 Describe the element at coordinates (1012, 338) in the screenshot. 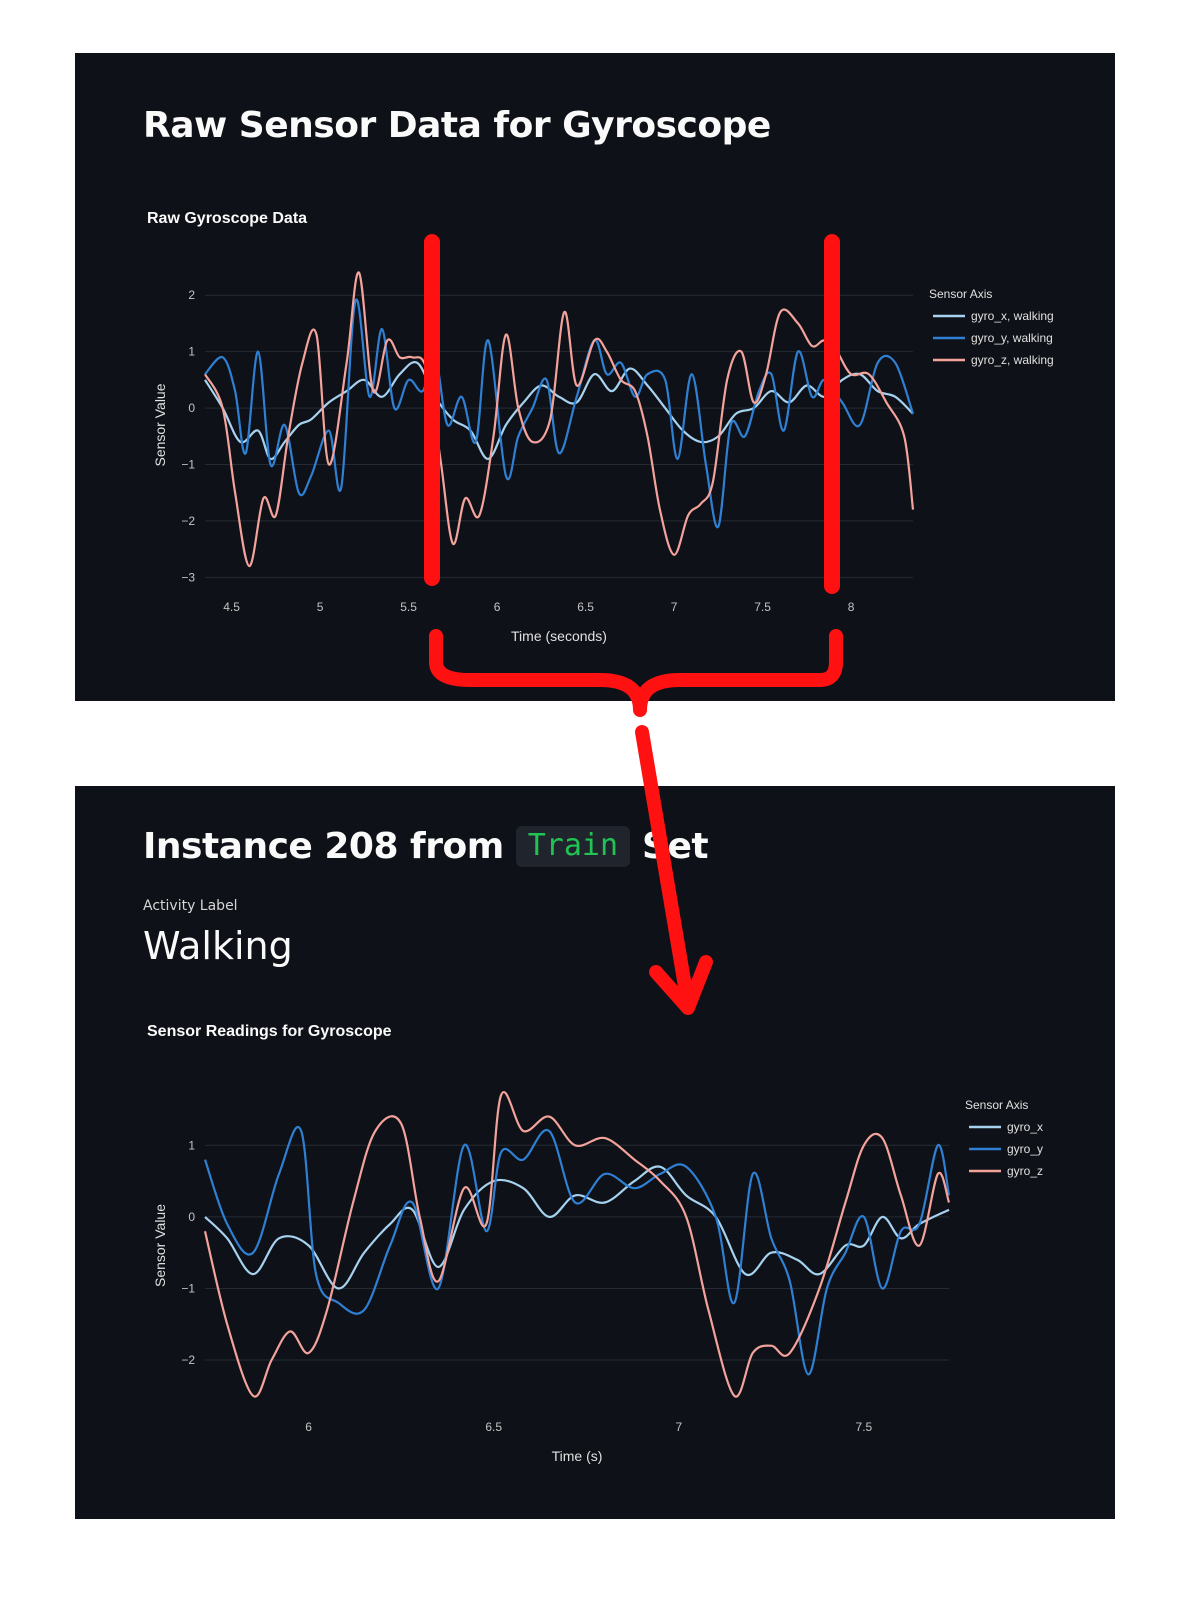

I see `legend-item: gyro_y, walking` at that location.